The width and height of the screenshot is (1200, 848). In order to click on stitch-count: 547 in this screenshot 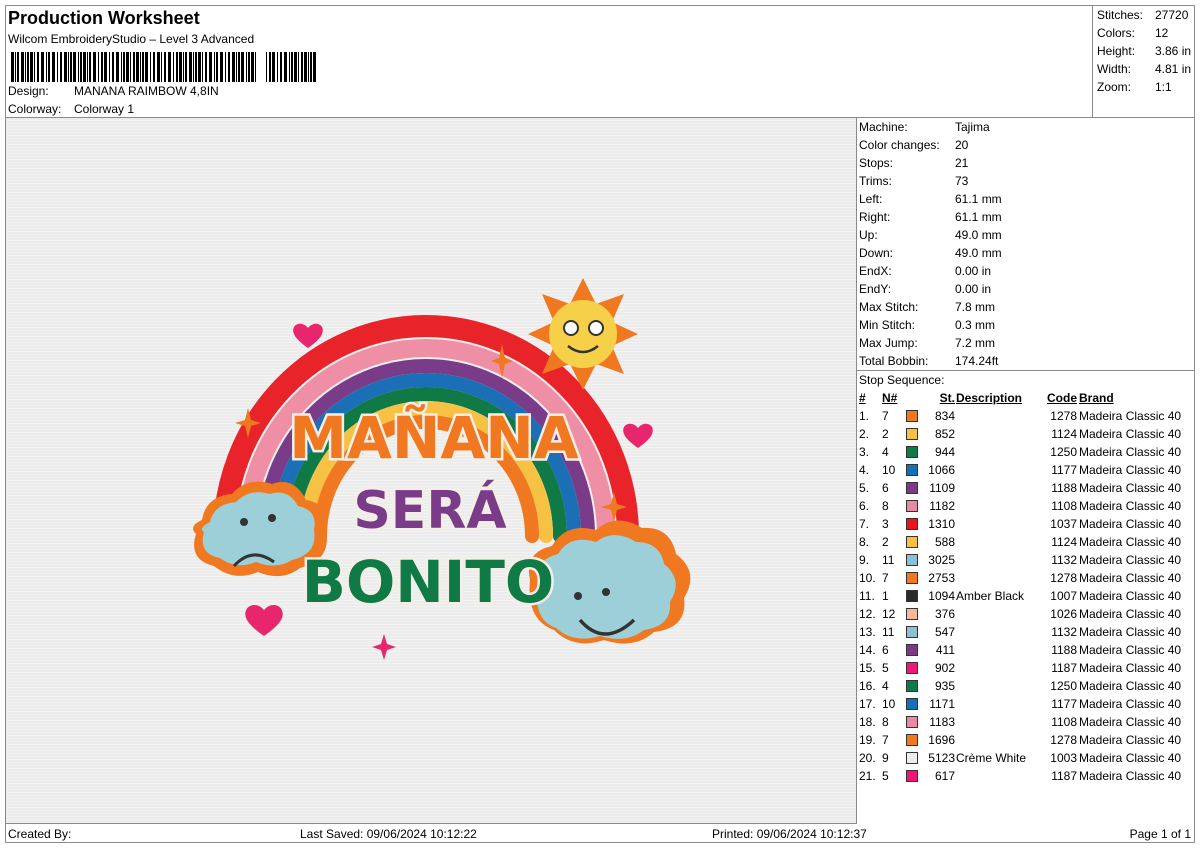, I will do `click(944, 632)`.